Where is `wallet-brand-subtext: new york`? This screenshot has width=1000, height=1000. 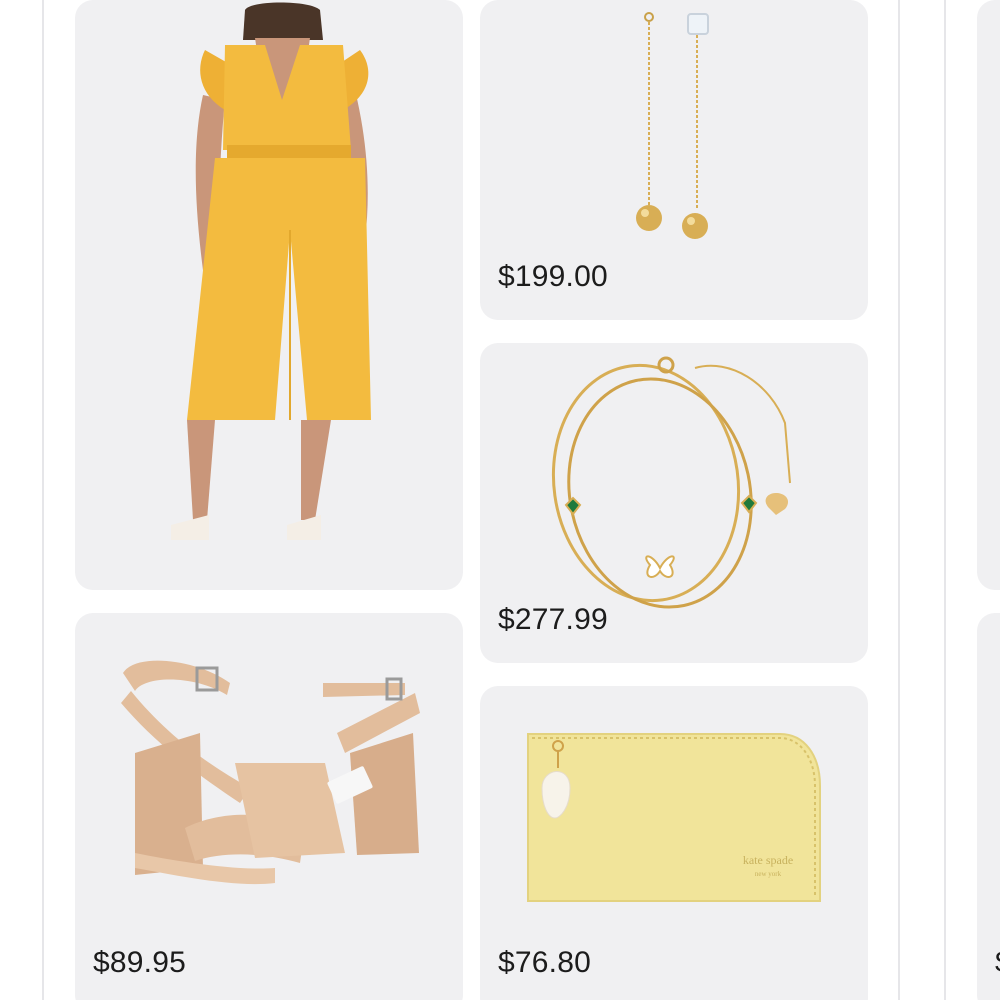
wallet-brand-subtext: new york is located at coordinates (768, 874).